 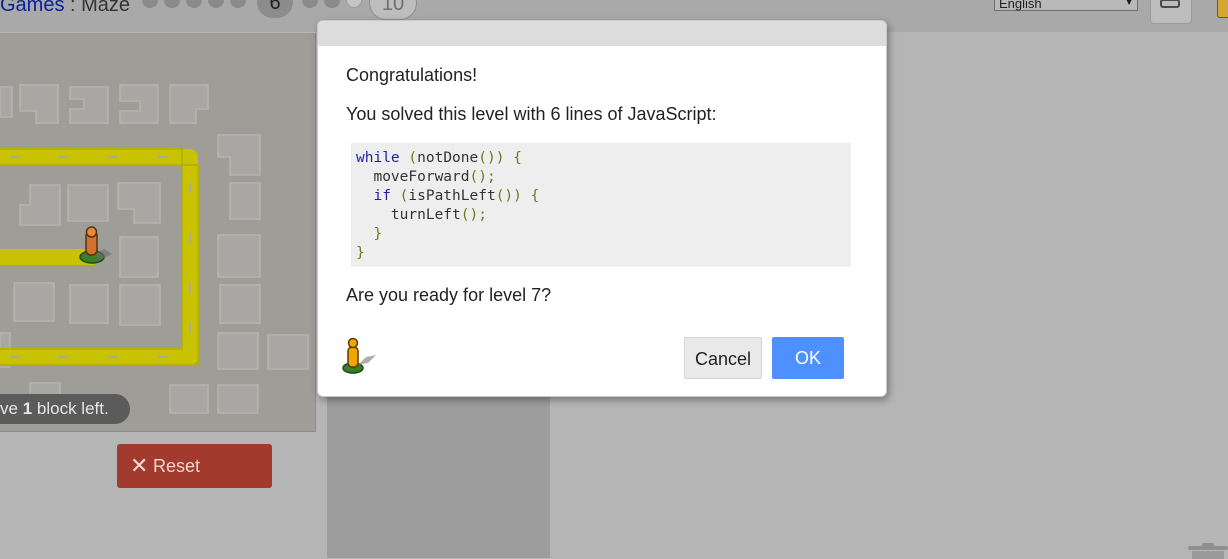 What do you see at coordinates (413, 177) in the screenshot?
I see `code-token: moveForward` at bounding box center [413, 177].